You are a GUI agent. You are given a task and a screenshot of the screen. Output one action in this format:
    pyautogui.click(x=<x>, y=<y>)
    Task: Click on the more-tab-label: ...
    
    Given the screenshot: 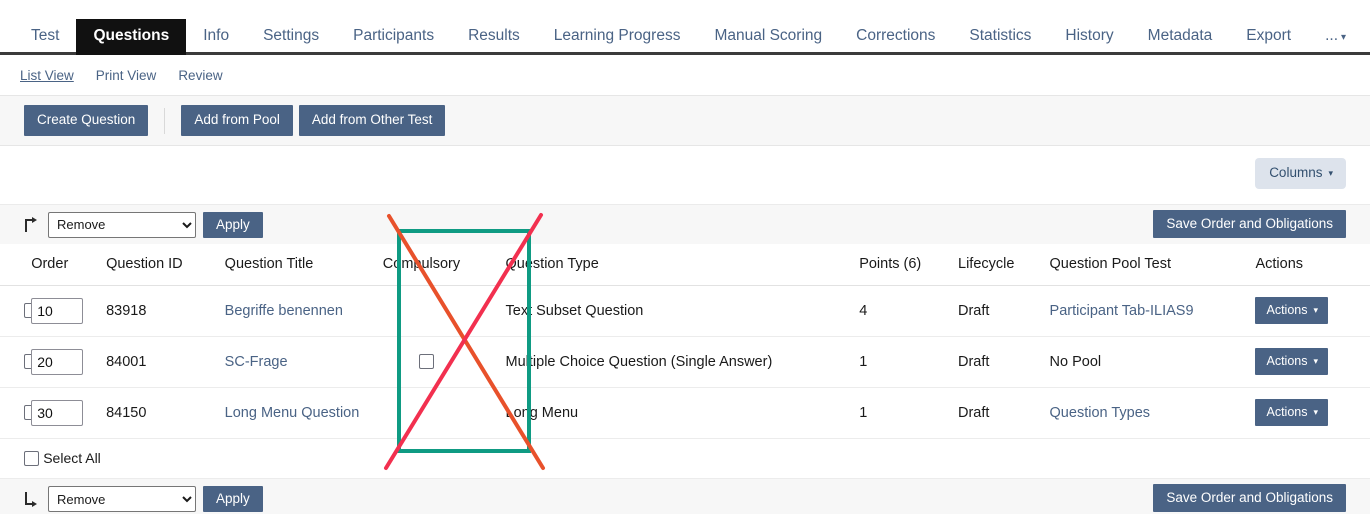 What is the action you would take?
    pyautogui.click(x=1332, y=36)
    